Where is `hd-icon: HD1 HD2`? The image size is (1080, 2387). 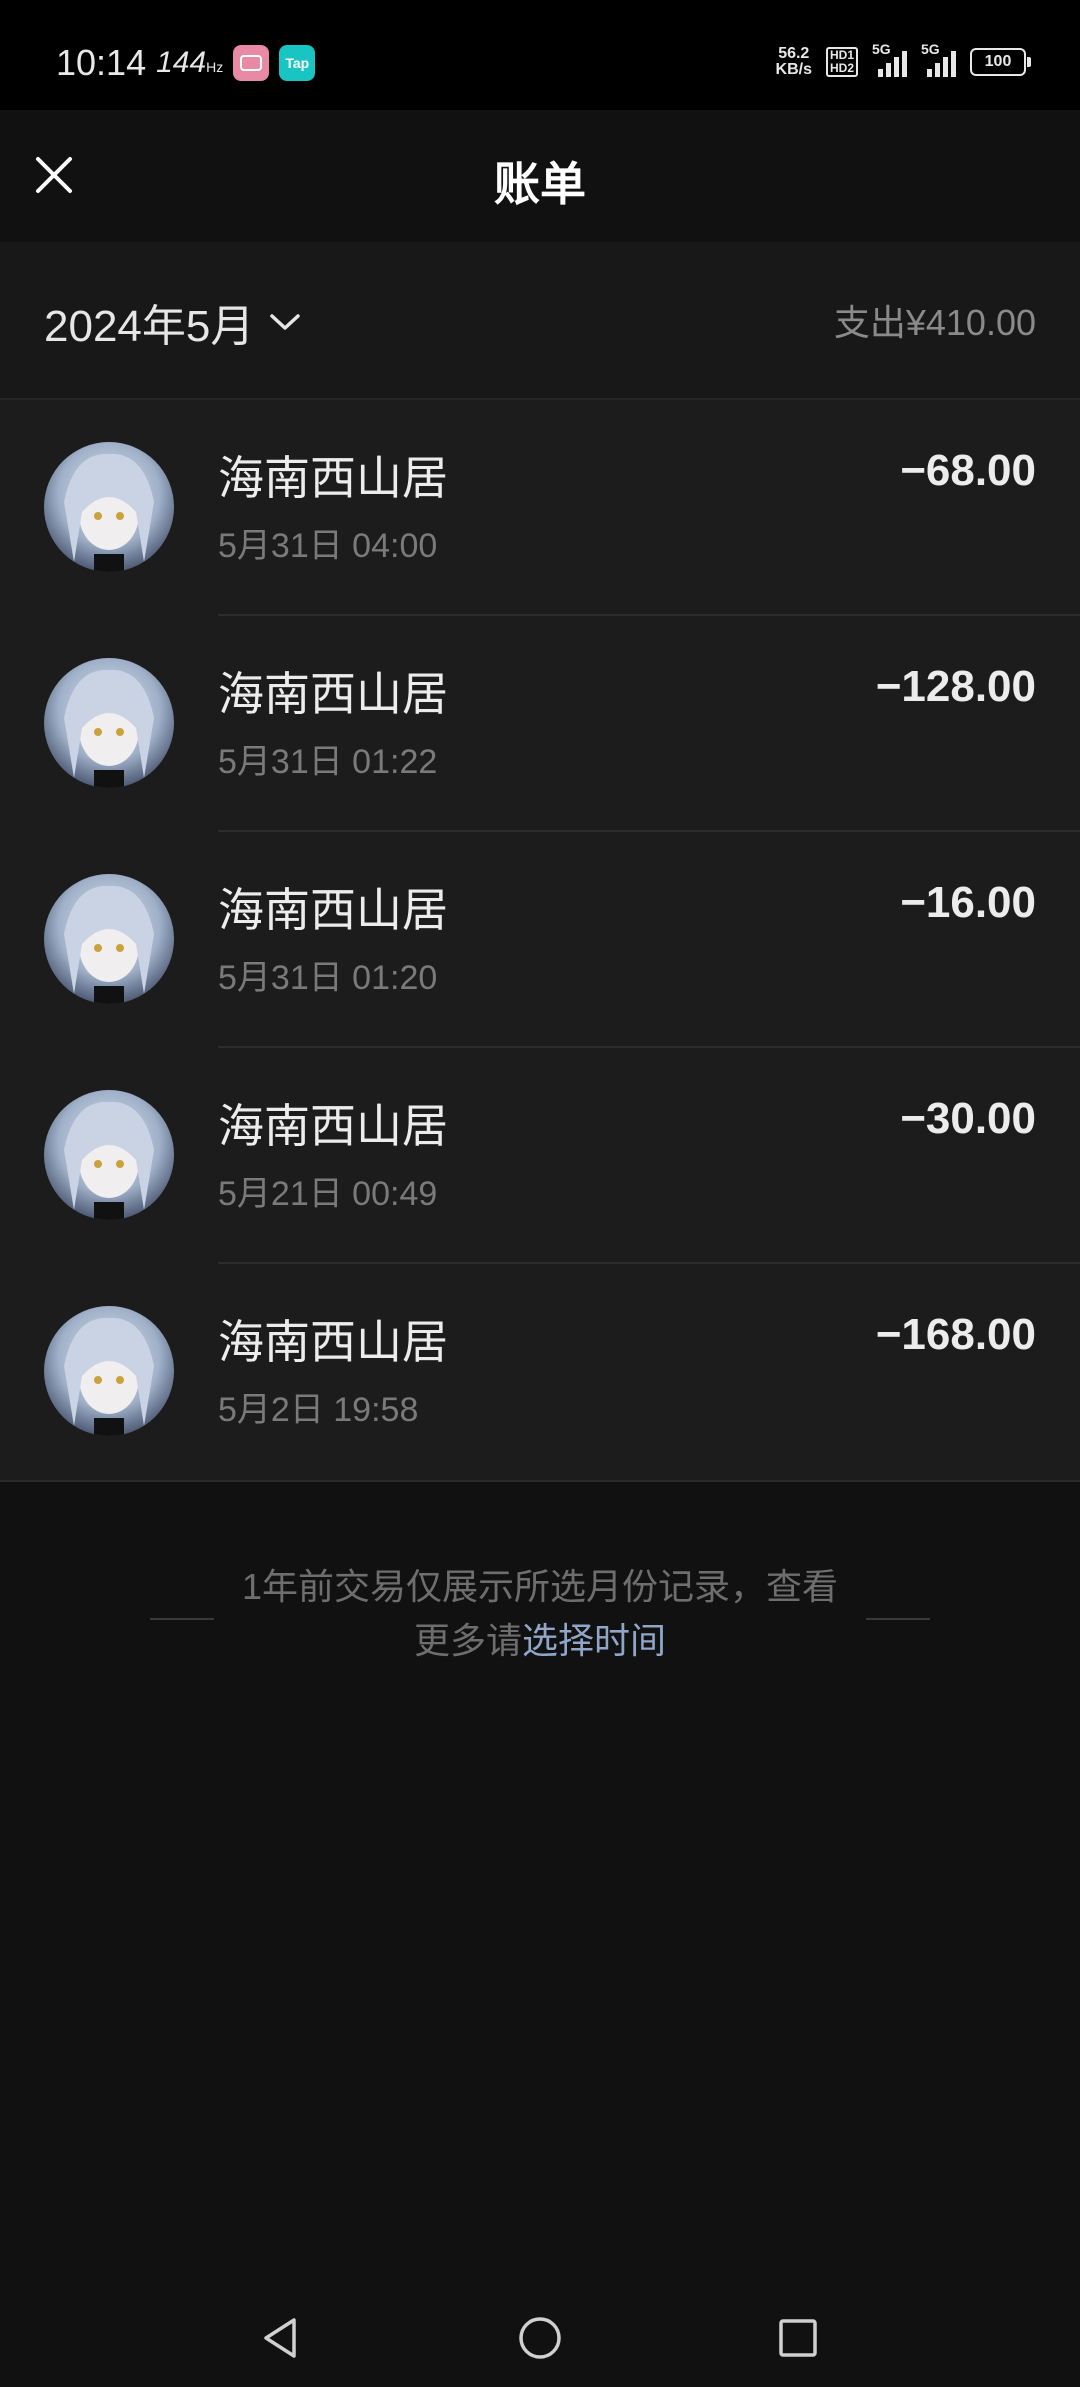
hd-icon: HD1 HD2 is located at coordinates (841, 62).